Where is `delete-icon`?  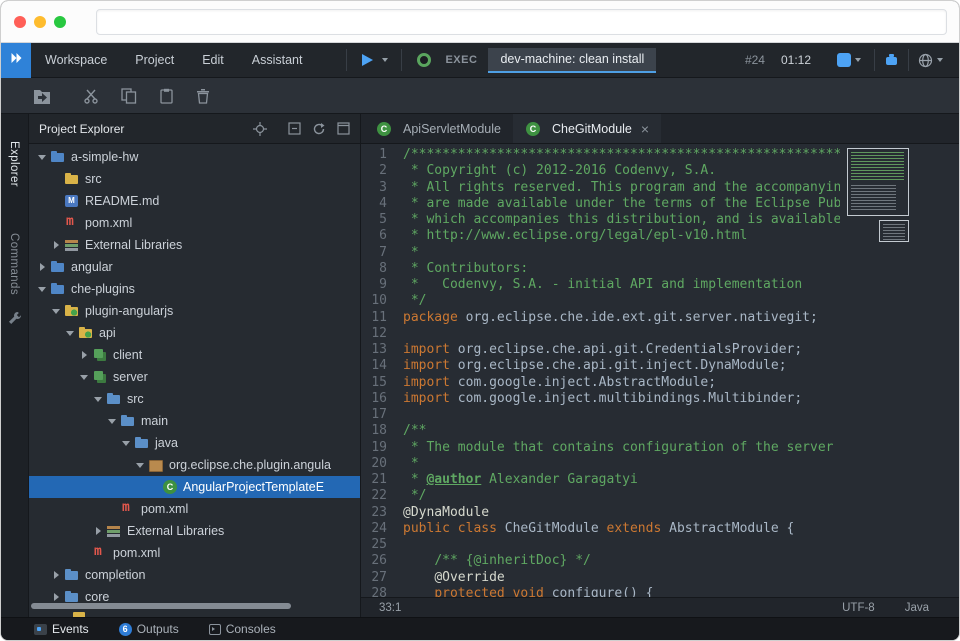 delete-icon is located at coordinates (203, 96).